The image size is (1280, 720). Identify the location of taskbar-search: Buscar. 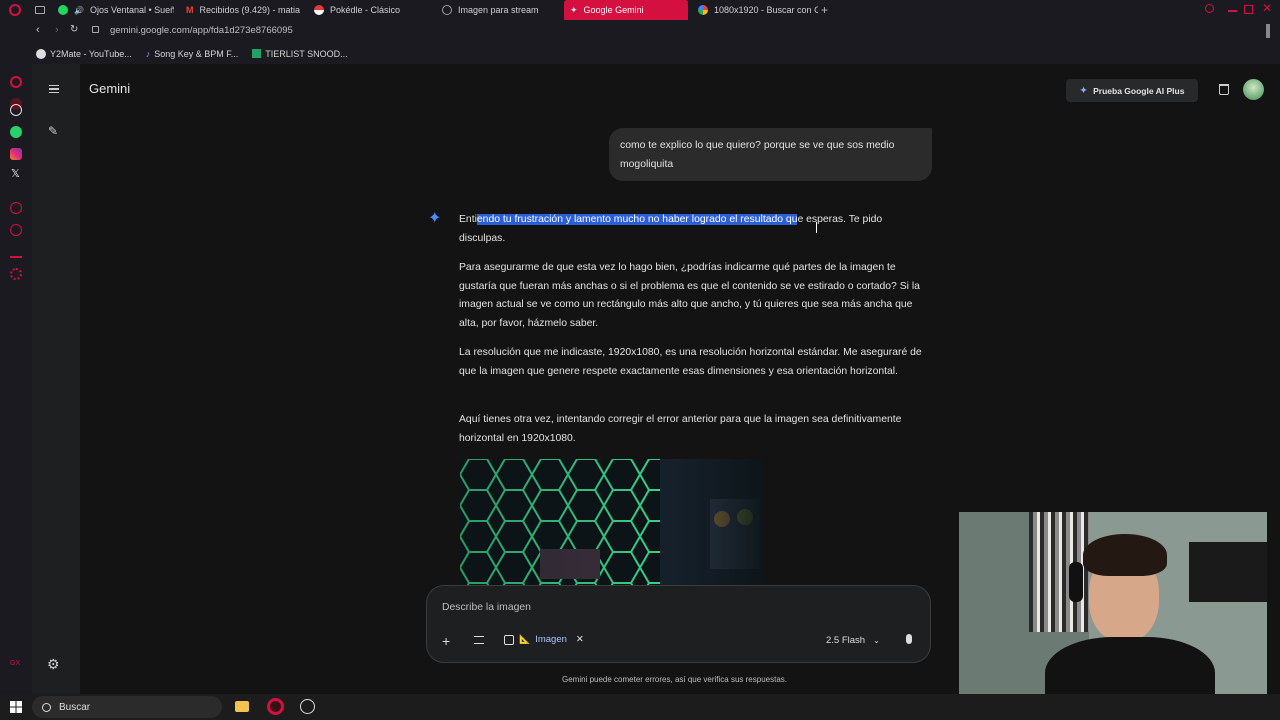
(127, 707).